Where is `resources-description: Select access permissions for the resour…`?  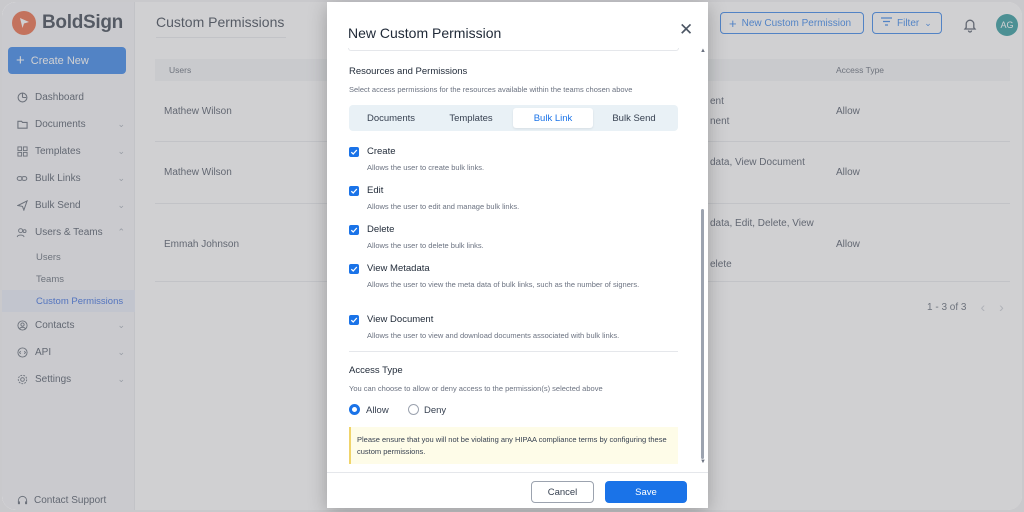 resources-description: Select access permissions for the resour… is located at coordinates (491, 89).